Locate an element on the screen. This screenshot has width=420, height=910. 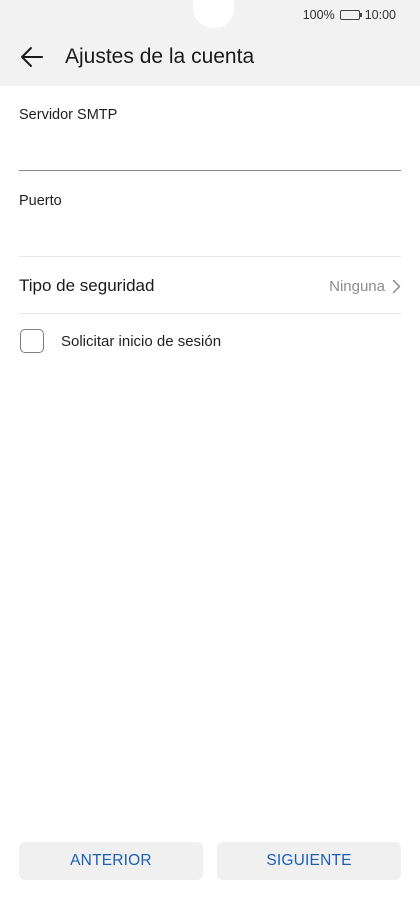
clock: 10:00 is located at coordinates (380, 15).